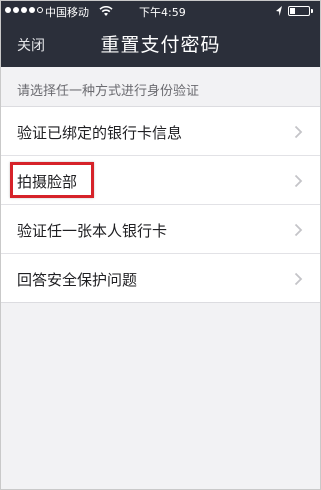 The width and height of the screenshot is (321, 490). I want to click on option-label: 拍摄脸部, so click(47, 182).